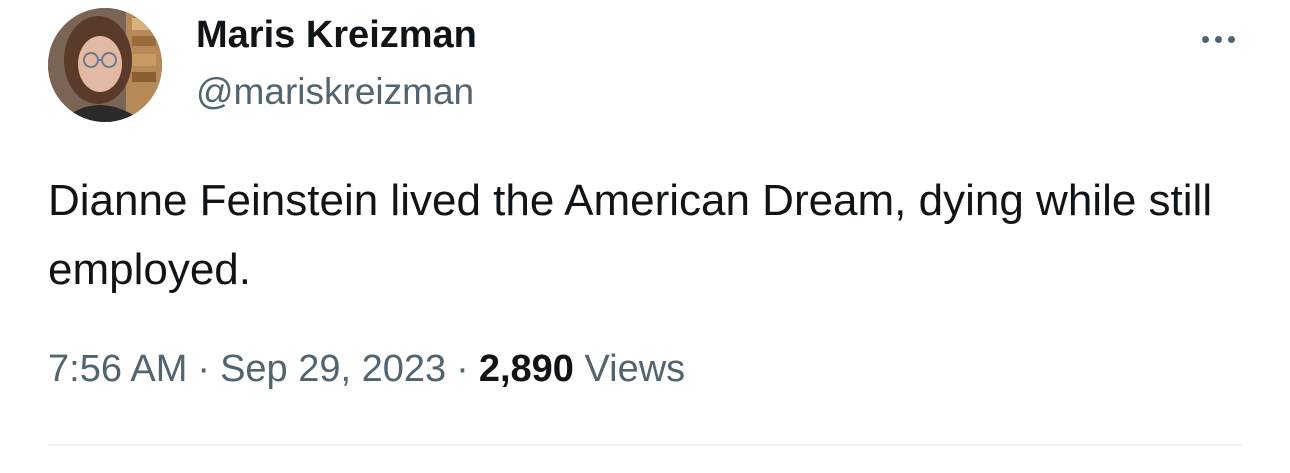 The width and height of the screenshot is (1290, 473). I want to click on avatar, so click(105, 65).